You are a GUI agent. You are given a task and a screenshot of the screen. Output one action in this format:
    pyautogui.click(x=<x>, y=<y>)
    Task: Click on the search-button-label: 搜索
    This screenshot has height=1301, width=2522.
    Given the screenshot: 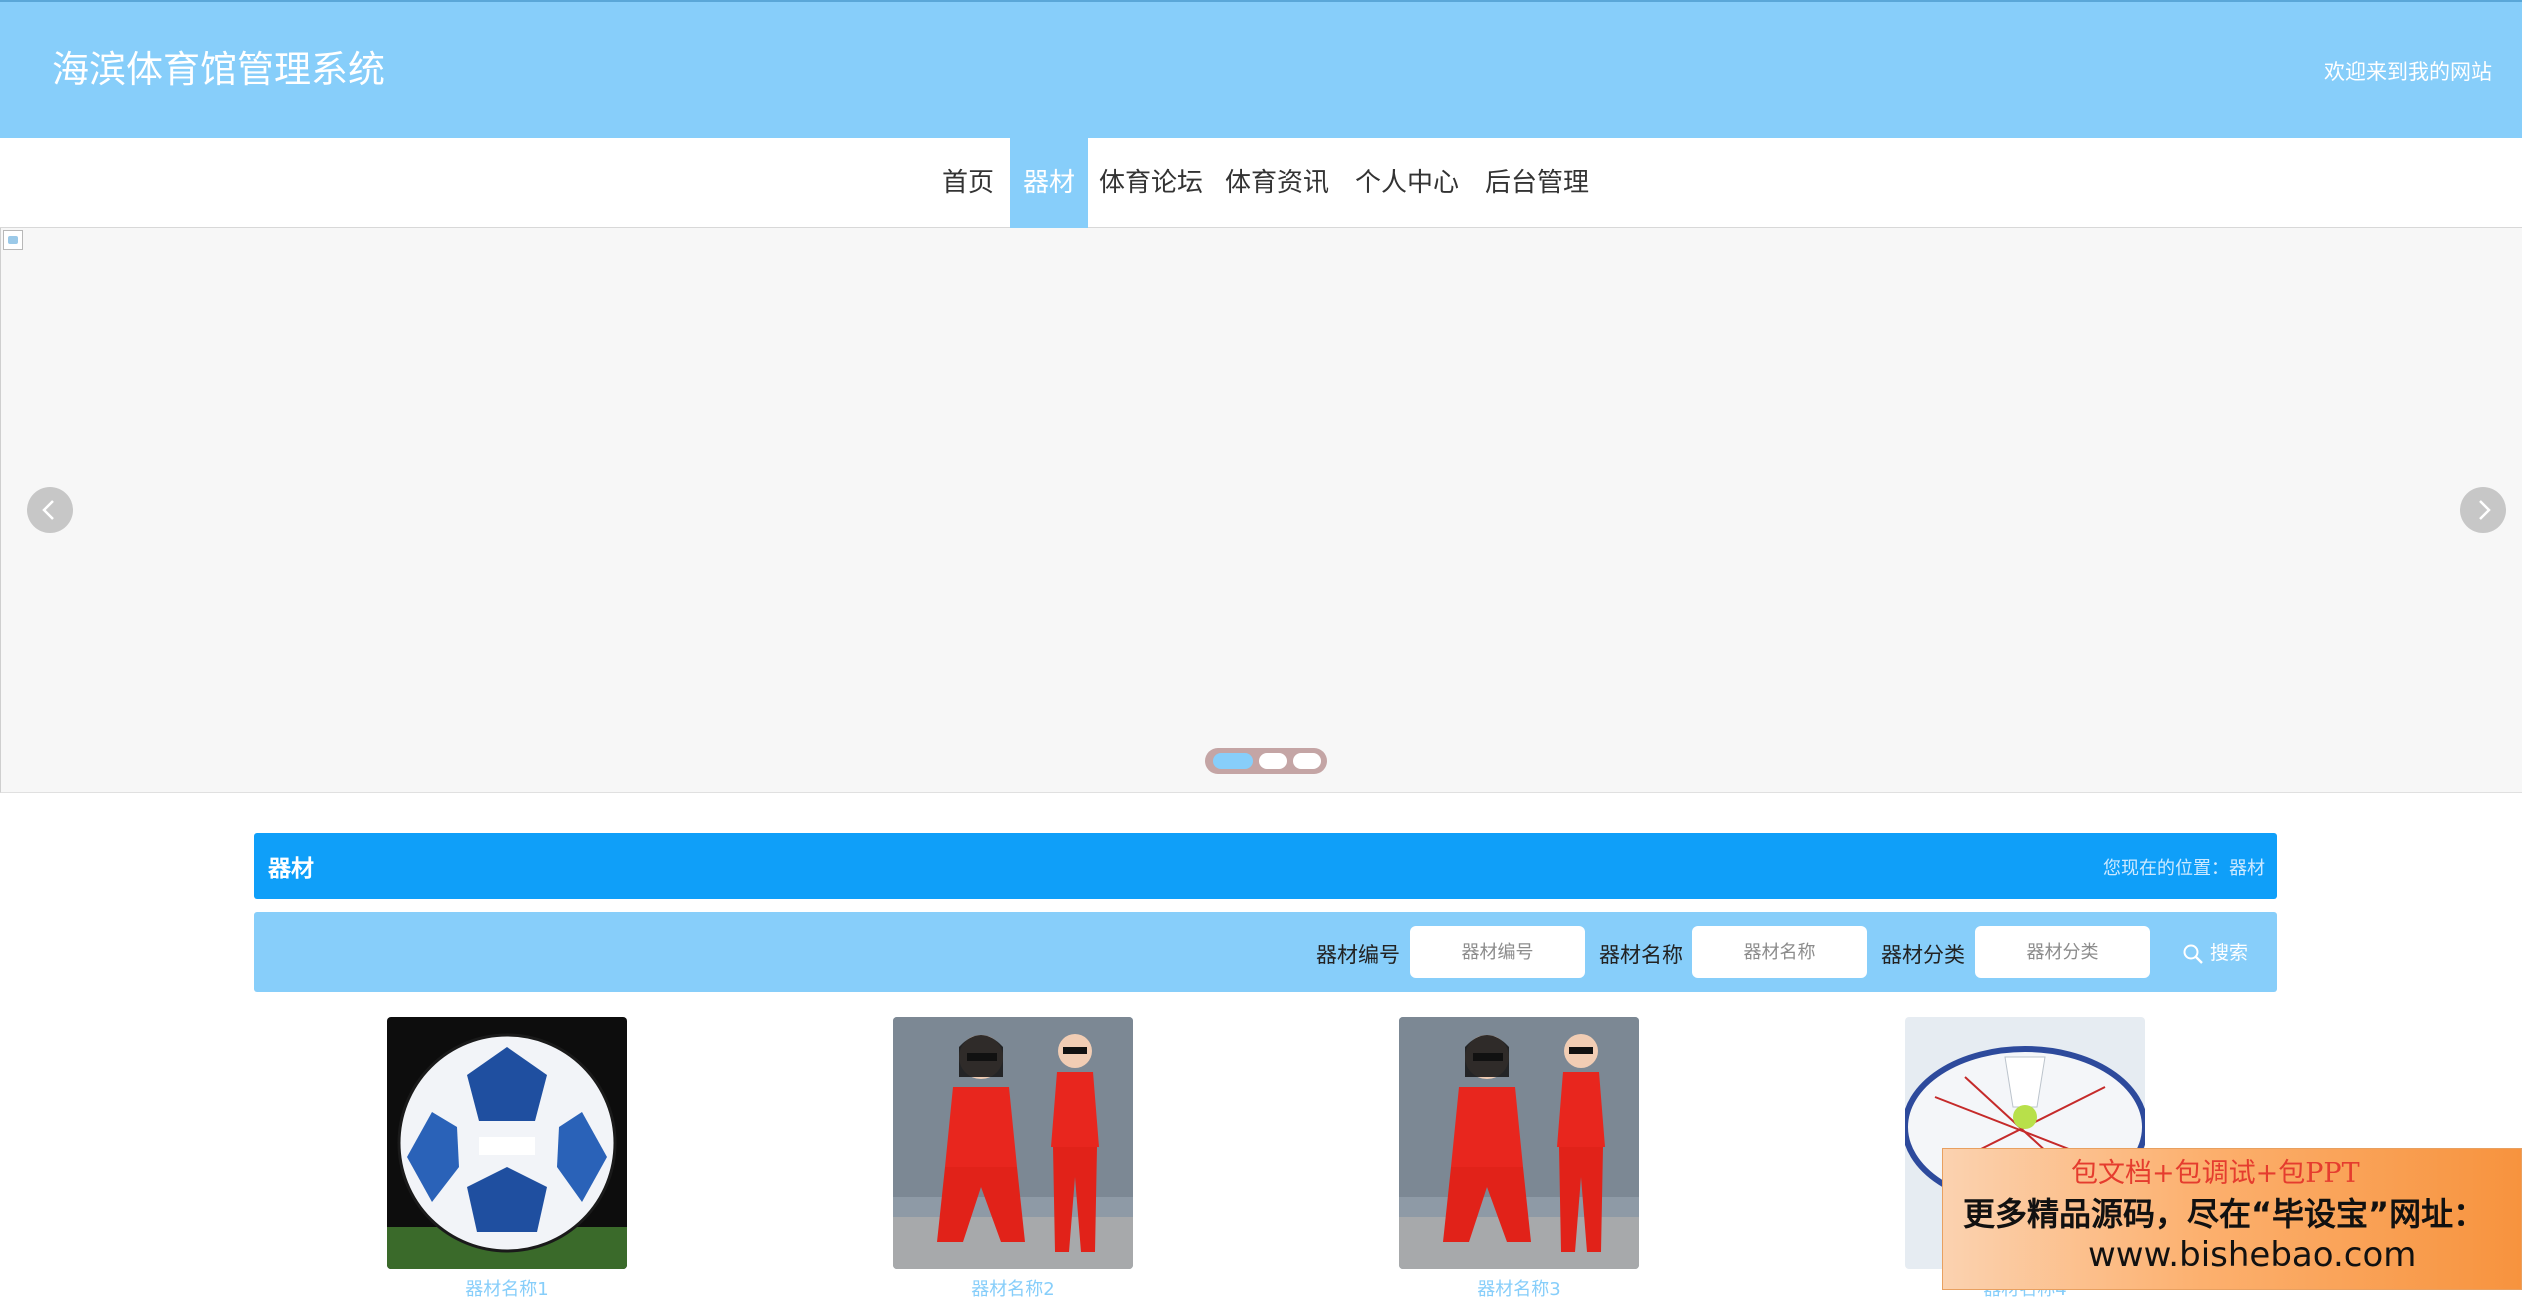 What is the action you would take?
    pyautogui.click(x=2229, y=953)
    